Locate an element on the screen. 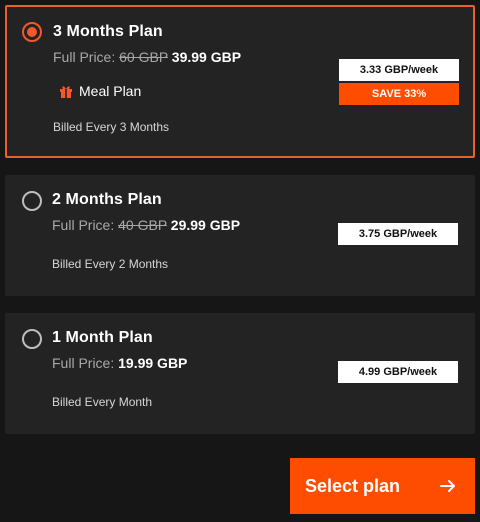 This screenshot has height=522, width=480. perk-meal-plan: Meal Plan is located at coordinates (100, 91).